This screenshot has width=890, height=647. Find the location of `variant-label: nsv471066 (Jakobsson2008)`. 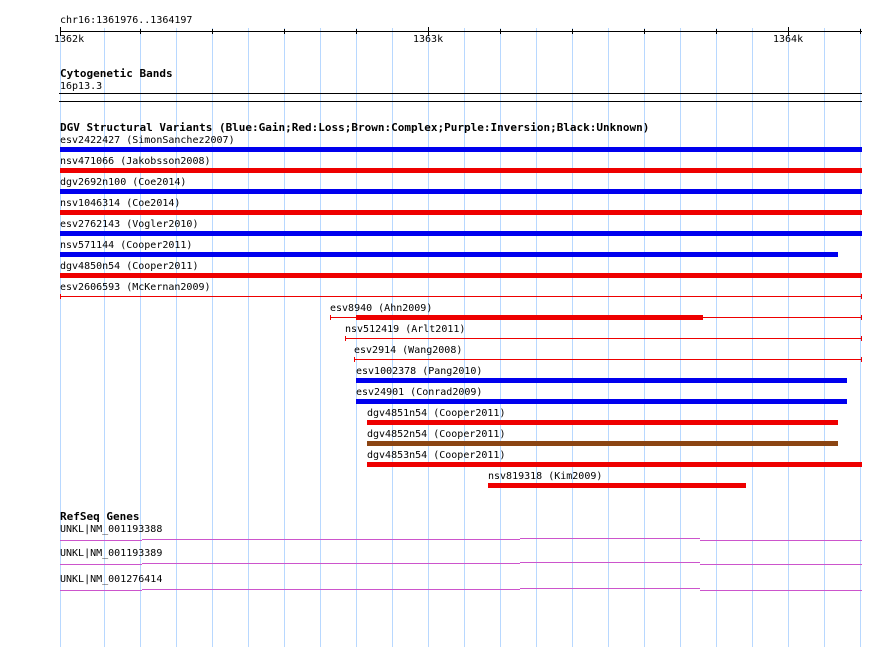

variant-label: nsv471066 (Jakobsson2008) is located at coordinates (135, 161).